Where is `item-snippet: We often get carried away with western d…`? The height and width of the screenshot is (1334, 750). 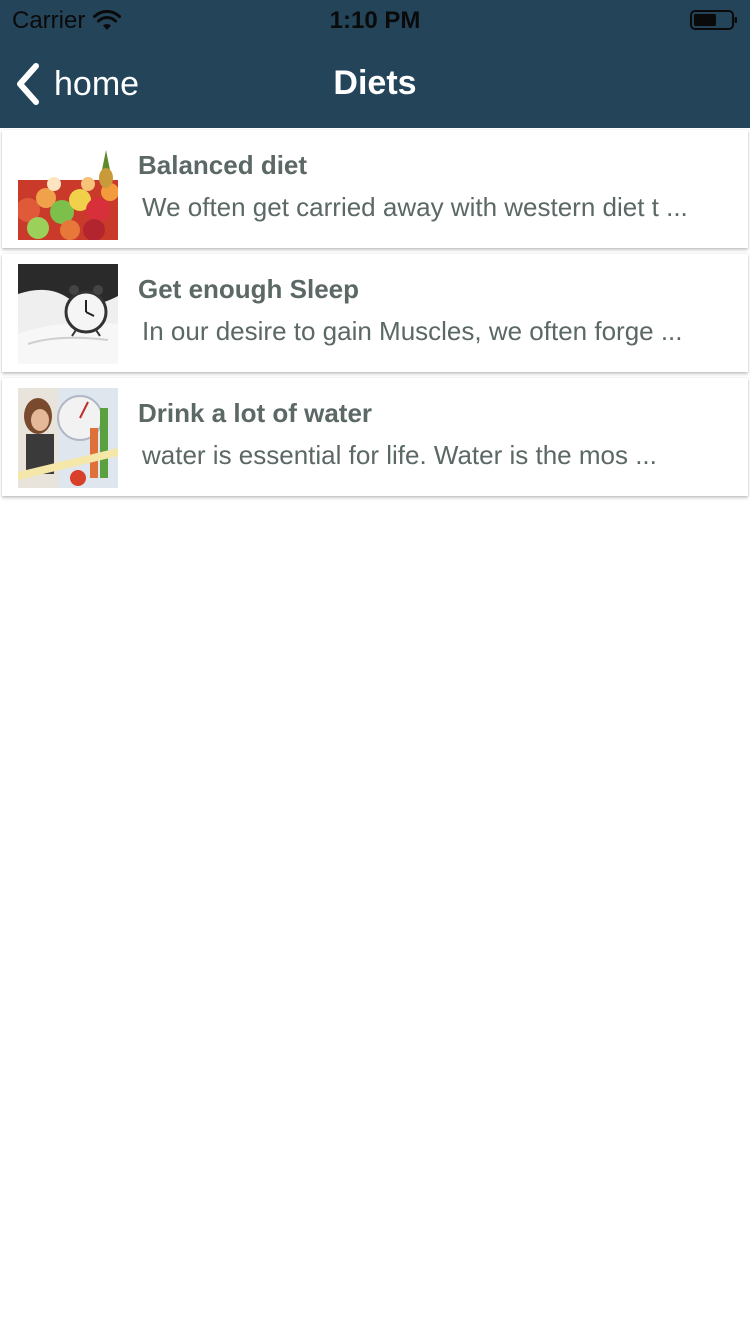 item-snippet: We often get carried away with western d… is located at coordinates (415, 207).